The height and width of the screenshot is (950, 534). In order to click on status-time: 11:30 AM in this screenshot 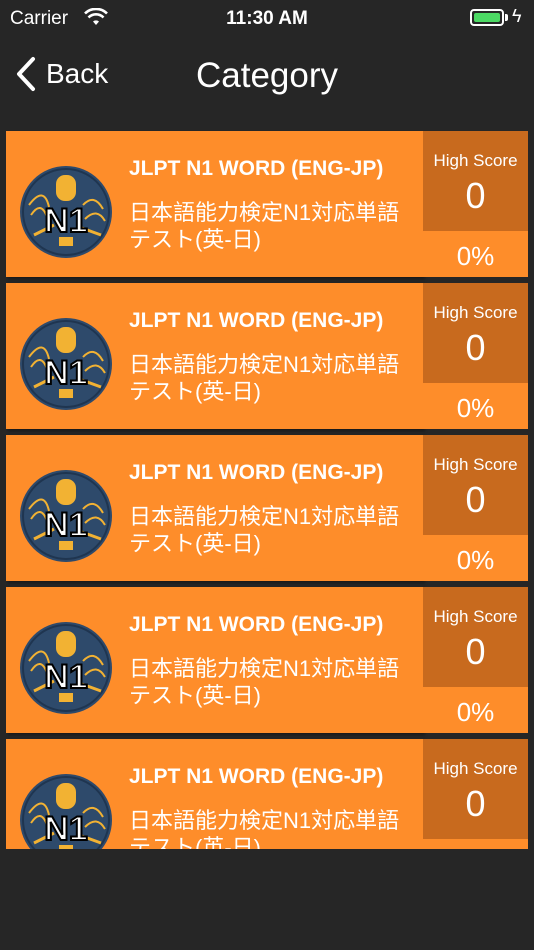, I will do `click(267, 18)`.